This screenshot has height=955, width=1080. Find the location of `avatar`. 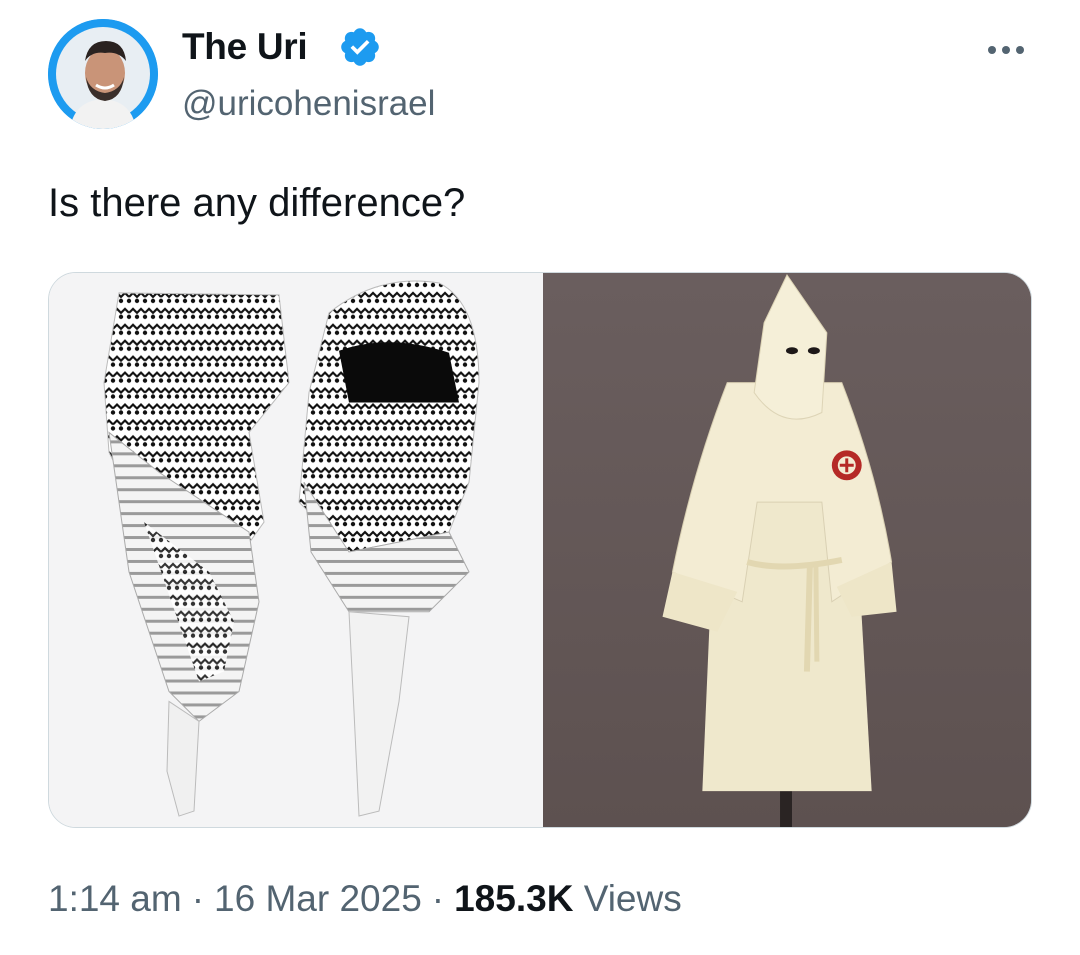

avatar is located at coordinates (103, 74).